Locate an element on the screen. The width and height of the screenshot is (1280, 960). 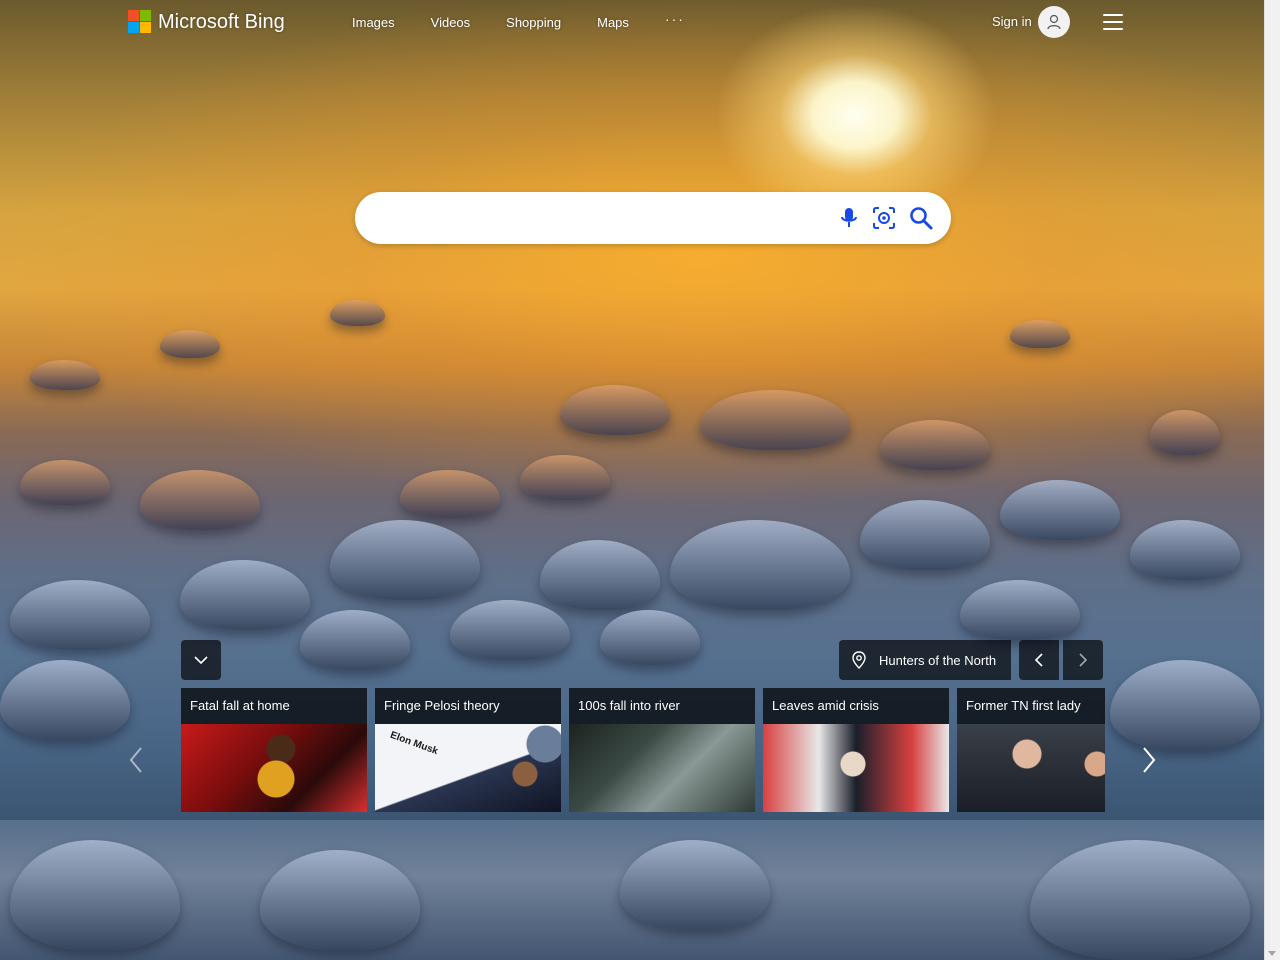
nav-videos: Videos is located at coordinates (451, 22).